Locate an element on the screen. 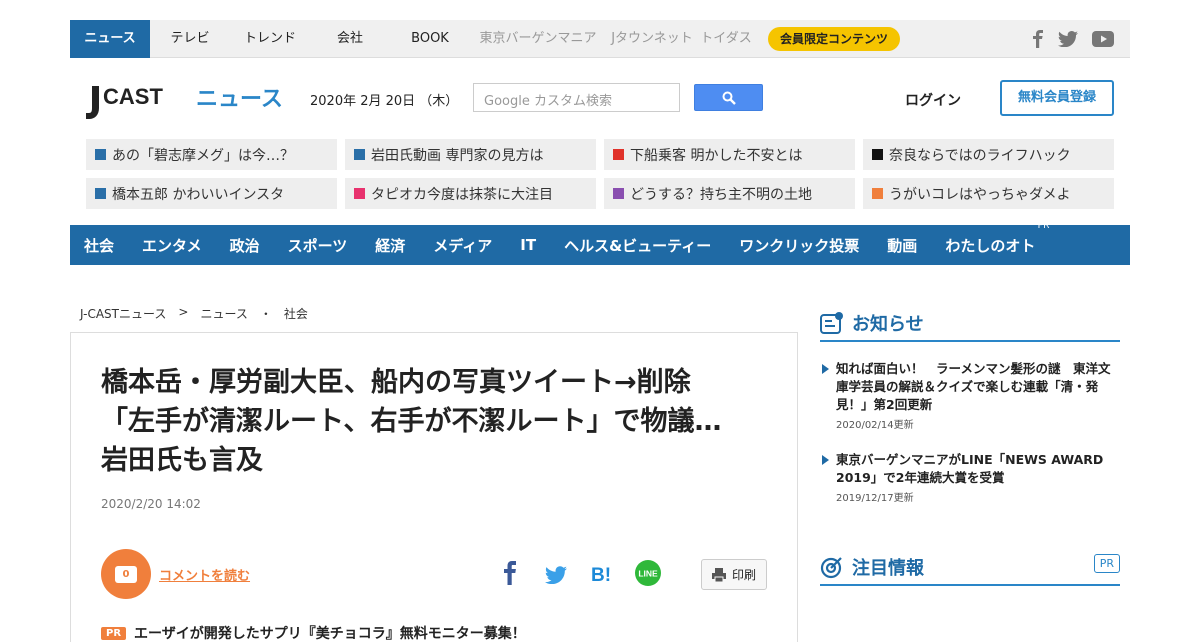  category-tab-label: IT is located at coordinates (528, 245).